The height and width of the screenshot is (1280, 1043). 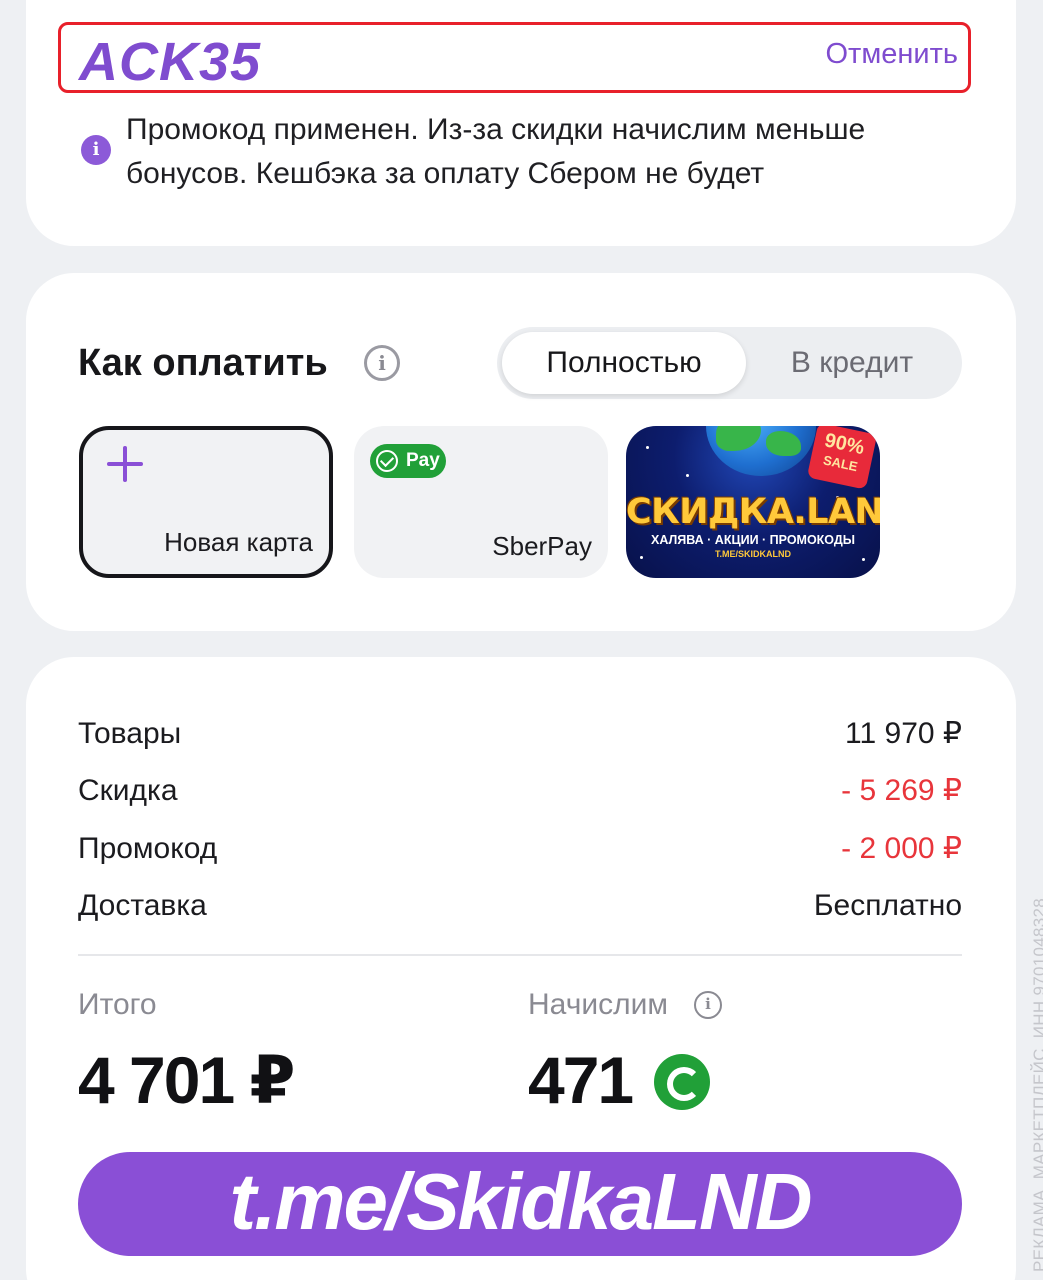 I want to click on ad-disclaimer: РЕКЛАМА. МАРКЕТПЛЕЙС, ИНН 9701048328, so click(x=1036, y=1085).